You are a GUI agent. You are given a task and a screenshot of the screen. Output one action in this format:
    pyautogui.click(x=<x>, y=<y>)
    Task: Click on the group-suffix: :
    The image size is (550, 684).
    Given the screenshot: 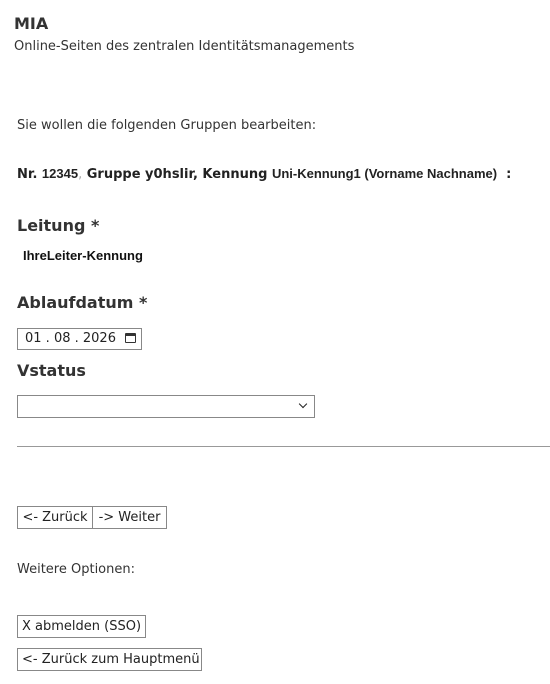 What is the action you would take?
    pyautogui.click(x=509, y=174)
    